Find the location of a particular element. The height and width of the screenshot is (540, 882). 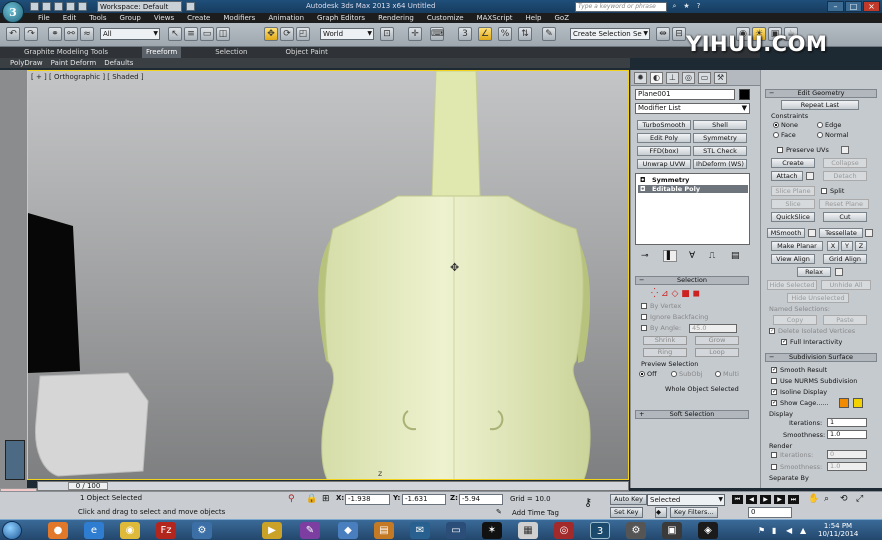

subobject-level-icons: ⁛ ⊿ ◇ ■ ◼ is located at coordinates (675, 294).